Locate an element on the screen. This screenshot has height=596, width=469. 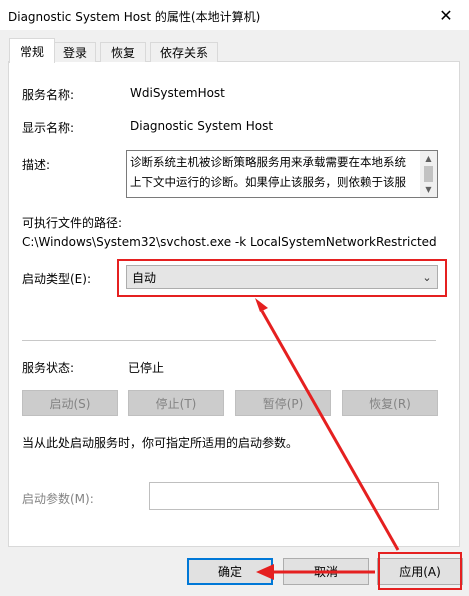
start-params-label: 启动参数(M): is located at coordinates (58, 499).